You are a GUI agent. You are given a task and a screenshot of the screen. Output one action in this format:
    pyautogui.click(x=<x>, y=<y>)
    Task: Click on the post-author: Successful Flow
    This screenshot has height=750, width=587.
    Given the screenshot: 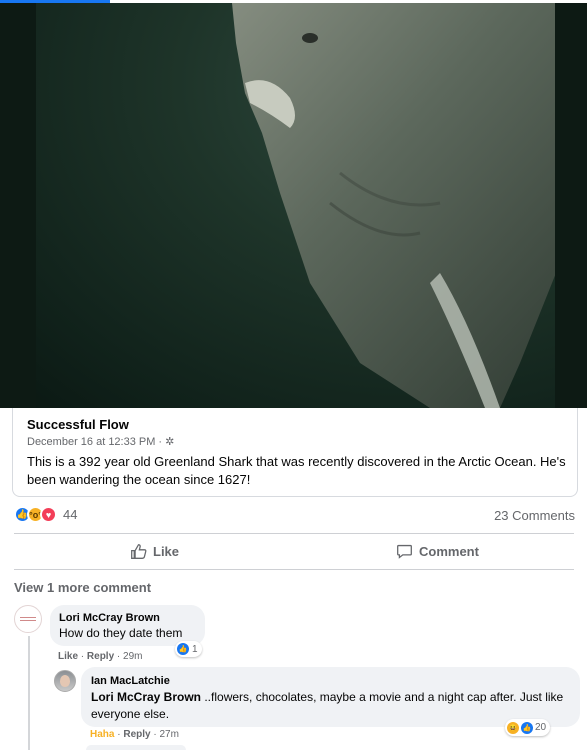 What is the action you would take?
    pyautogui.click(x=78, y=424)
    